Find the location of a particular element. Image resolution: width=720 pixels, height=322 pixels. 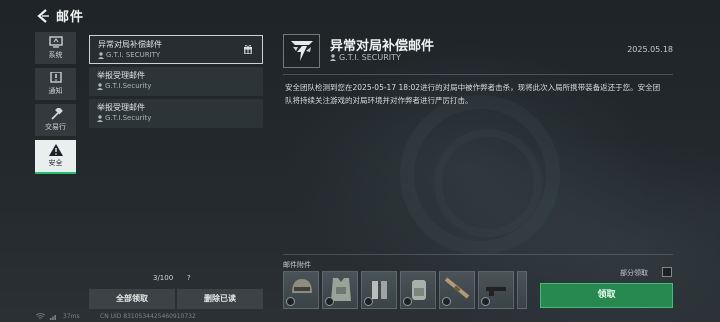

claim-all-button: 全部领取 is located at coordinates (132, 299).